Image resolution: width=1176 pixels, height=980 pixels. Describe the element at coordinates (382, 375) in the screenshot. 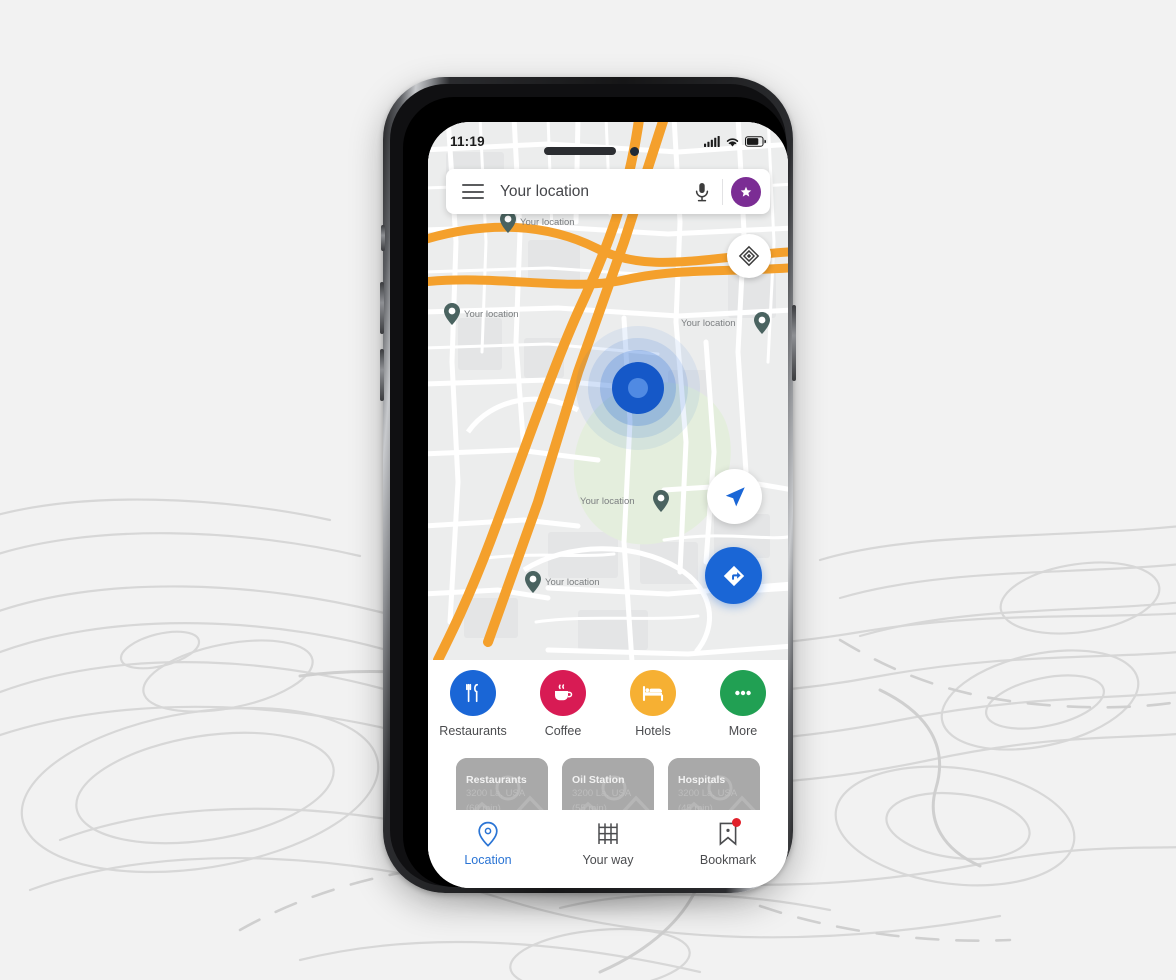

I see `volume-down-button` at that location.